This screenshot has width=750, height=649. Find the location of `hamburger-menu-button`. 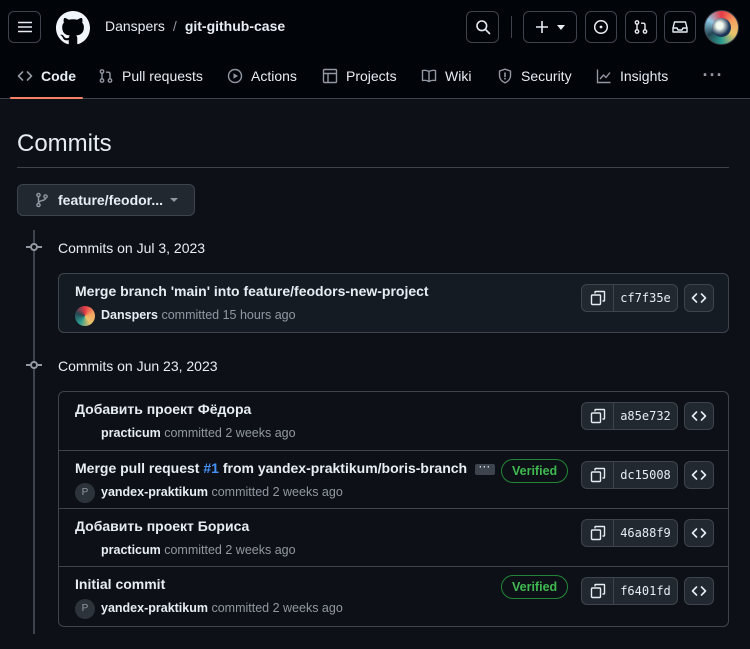

hamburger-menu-button is located at coordinates (24, 27).